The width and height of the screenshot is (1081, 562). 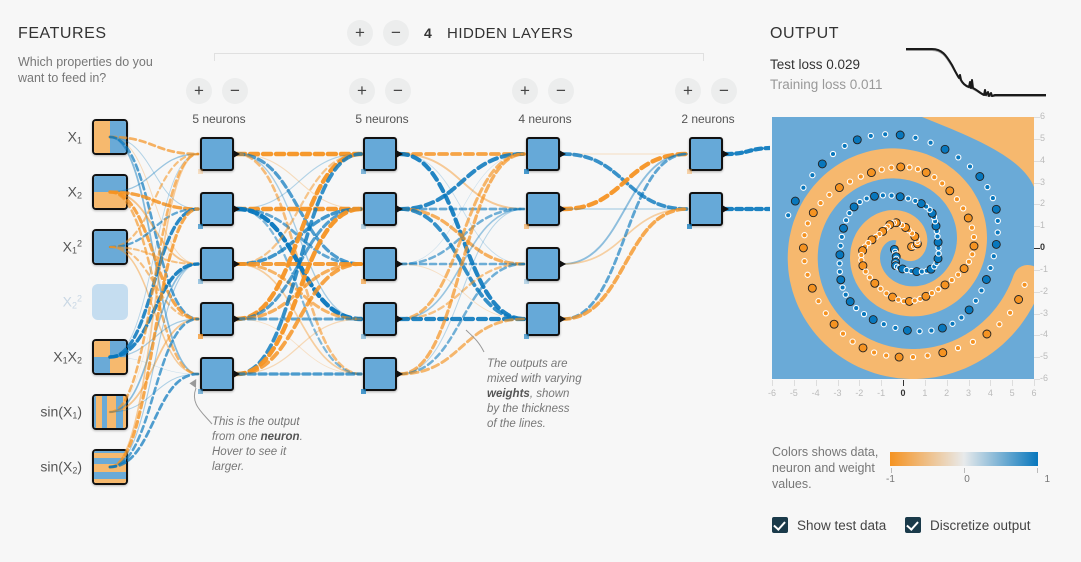 I want to click on neuron-bias-l1-n2, so click(x=200, y=226).